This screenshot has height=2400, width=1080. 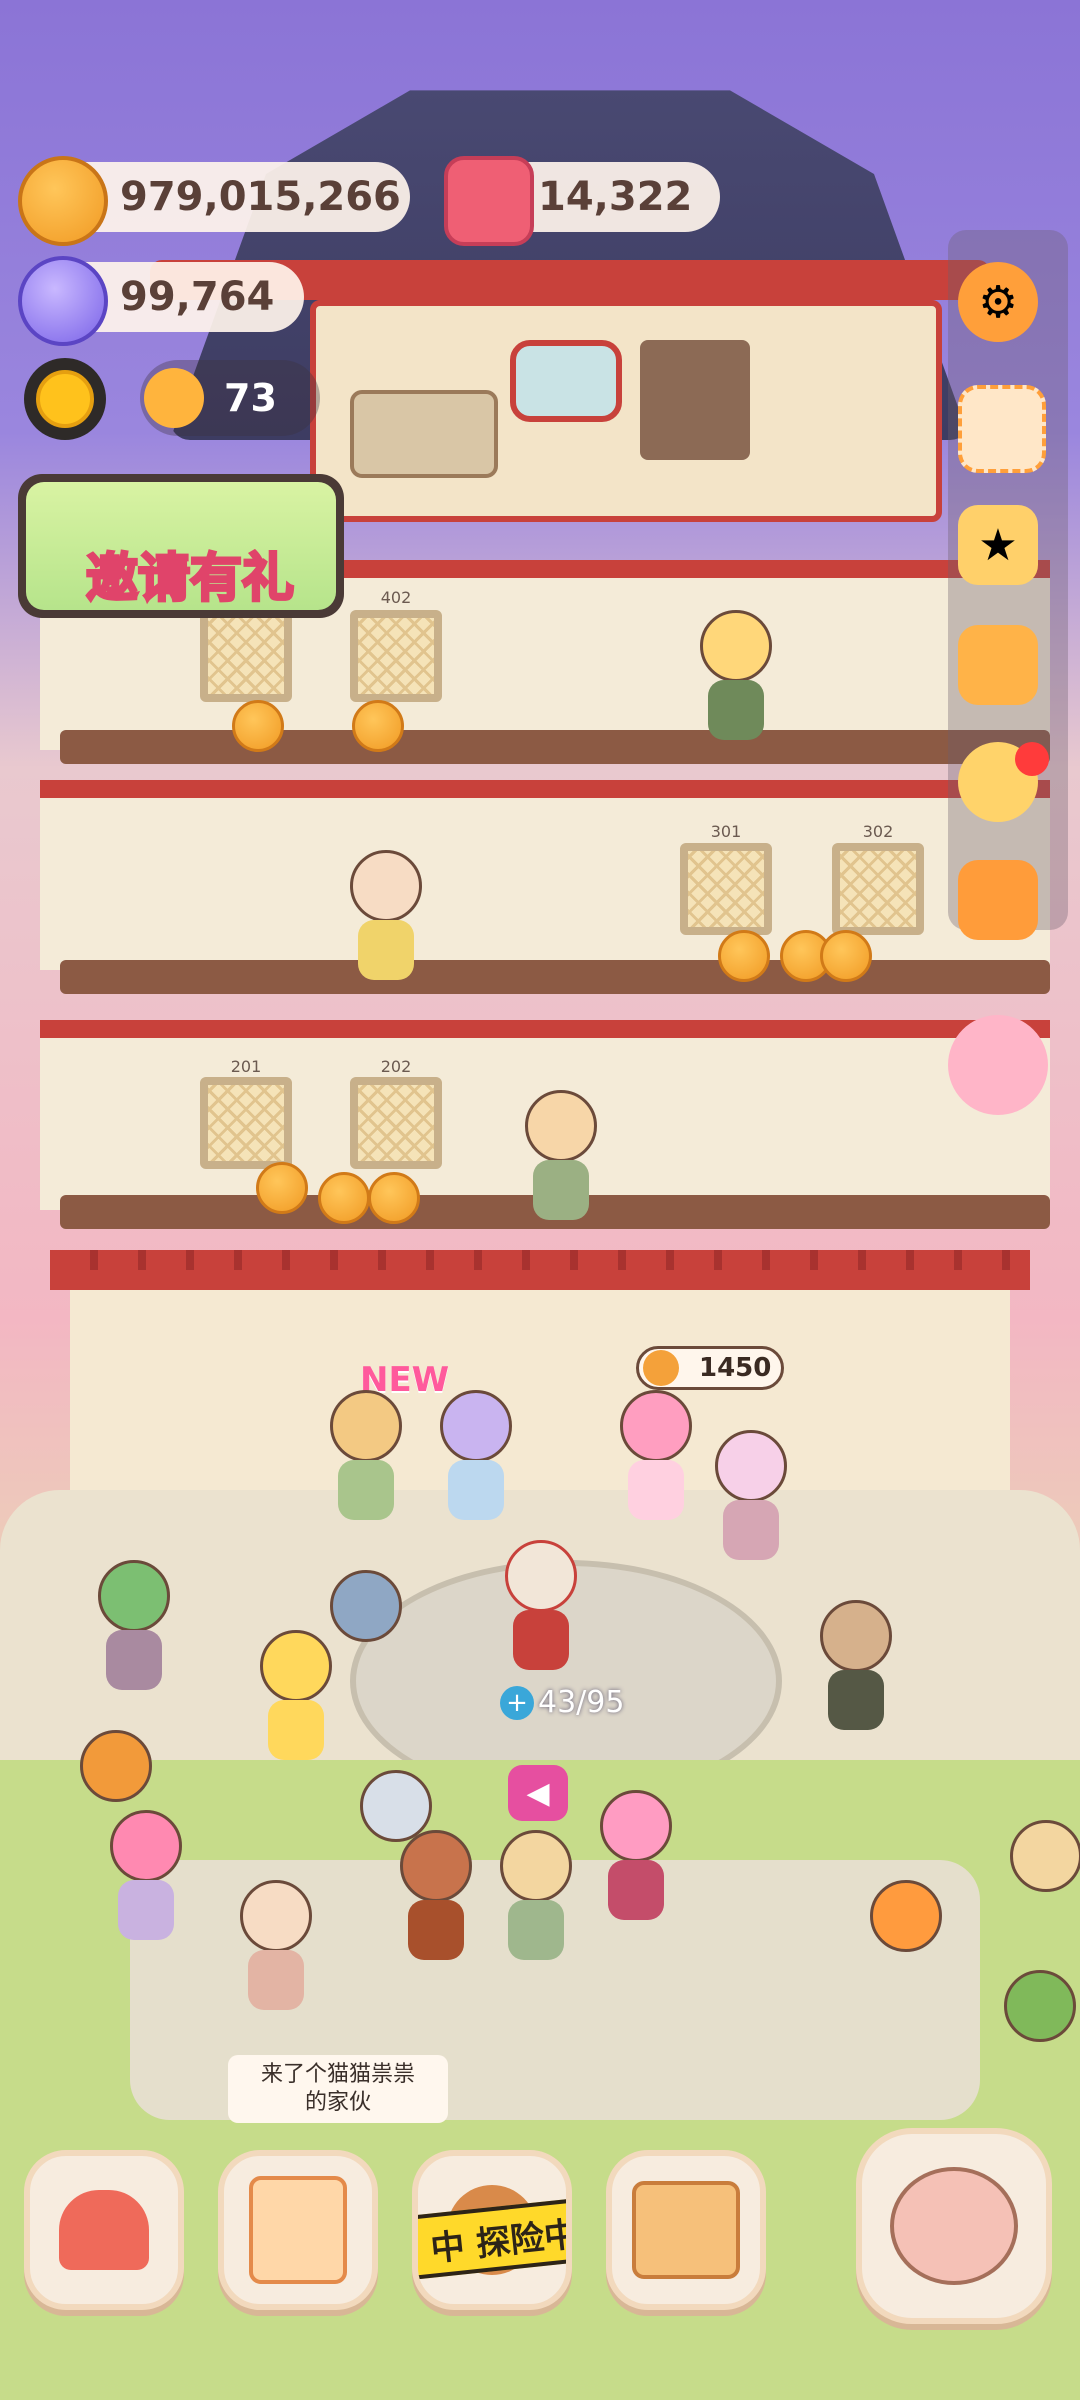 What do you see at coordinates (555, 747) in the screenshot?
I see `floor-4-plank` at bounding box center [555, 747].